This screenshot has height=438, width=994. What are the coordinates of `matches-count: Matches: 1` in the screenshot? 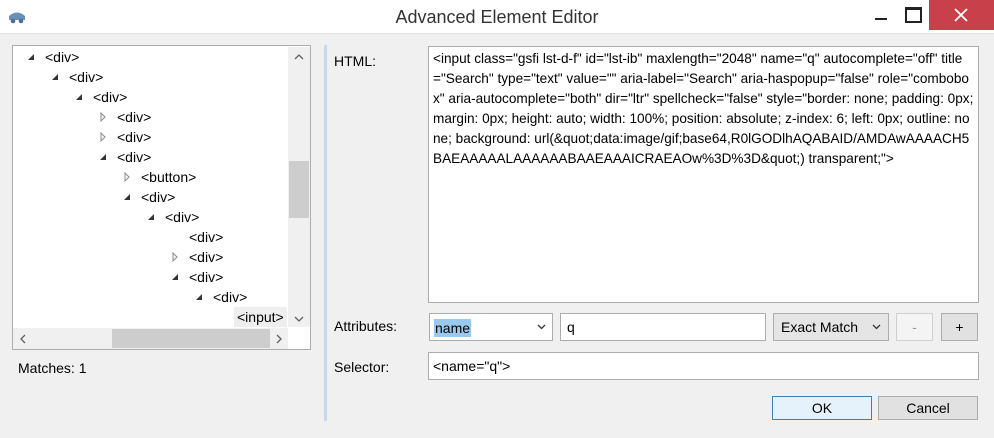 It's located at (52, 368).